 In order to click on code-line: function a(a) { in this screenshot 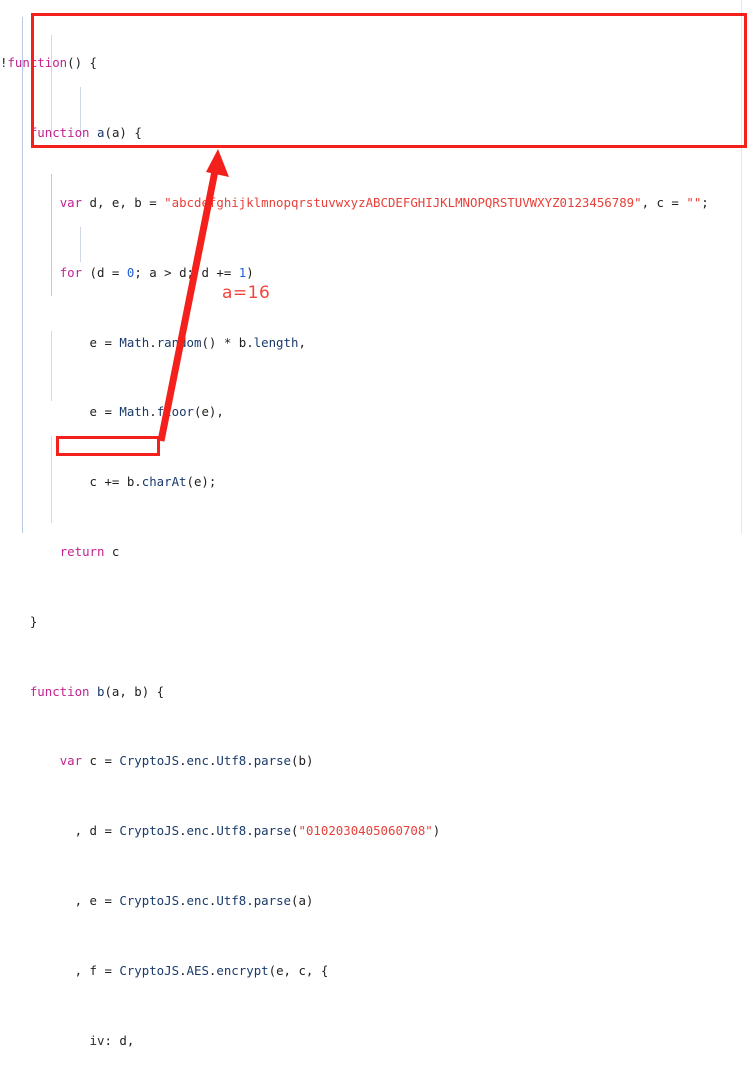, I will do `click(354, 132)`.